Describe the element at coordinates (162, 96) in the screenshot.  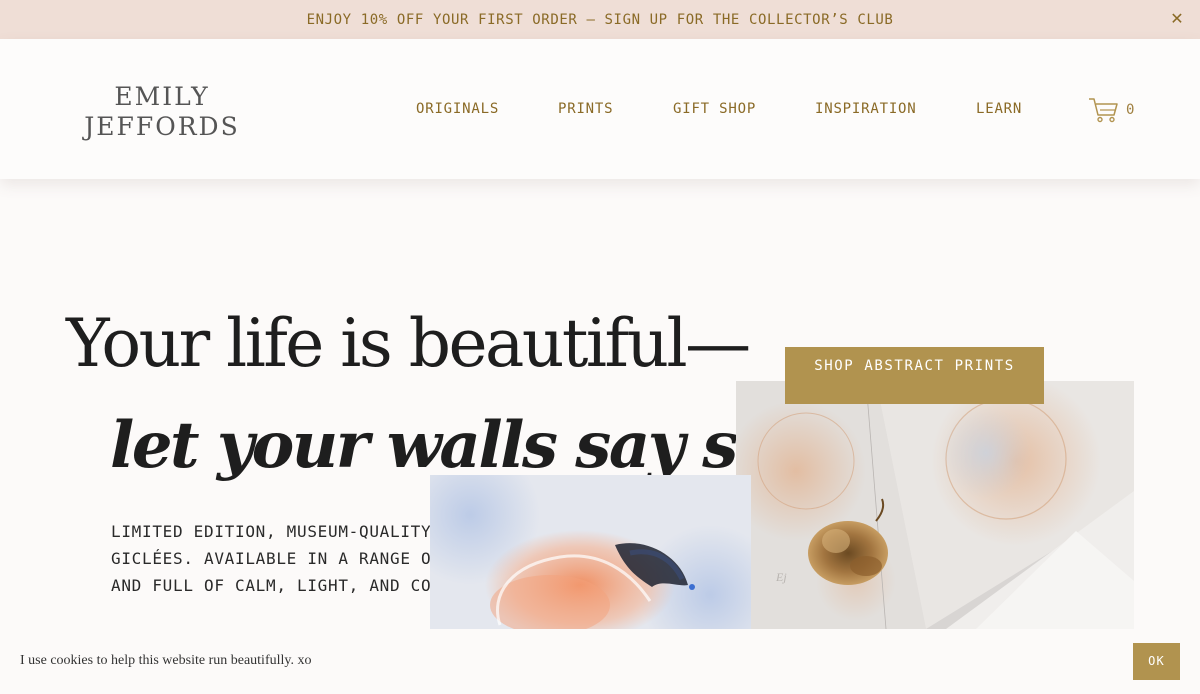
I see `logo-line-first: EMILY` at that location.